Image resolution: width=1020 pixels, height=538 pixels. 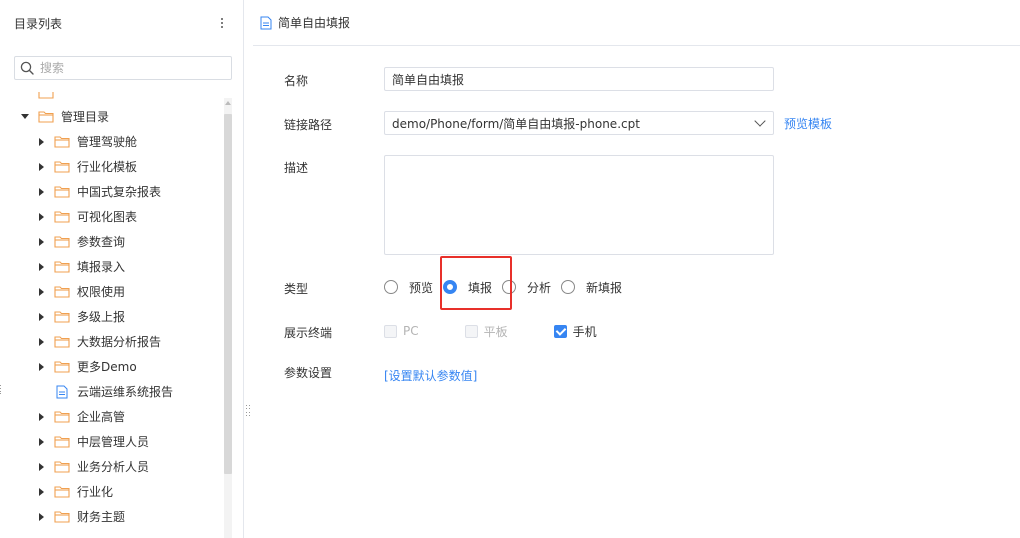 I want to click on tree-item-label: 更多Demo, so click(x=107, y=367).